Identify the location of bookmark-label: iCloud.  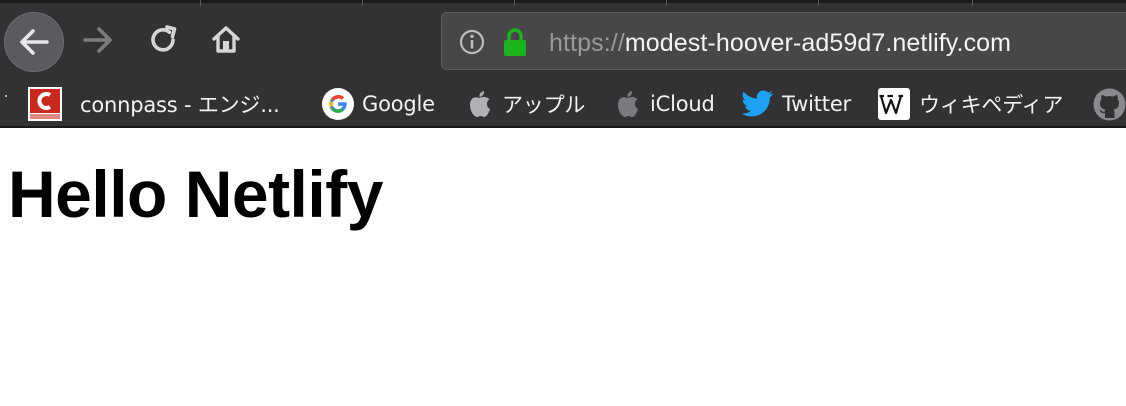
(682, 104).